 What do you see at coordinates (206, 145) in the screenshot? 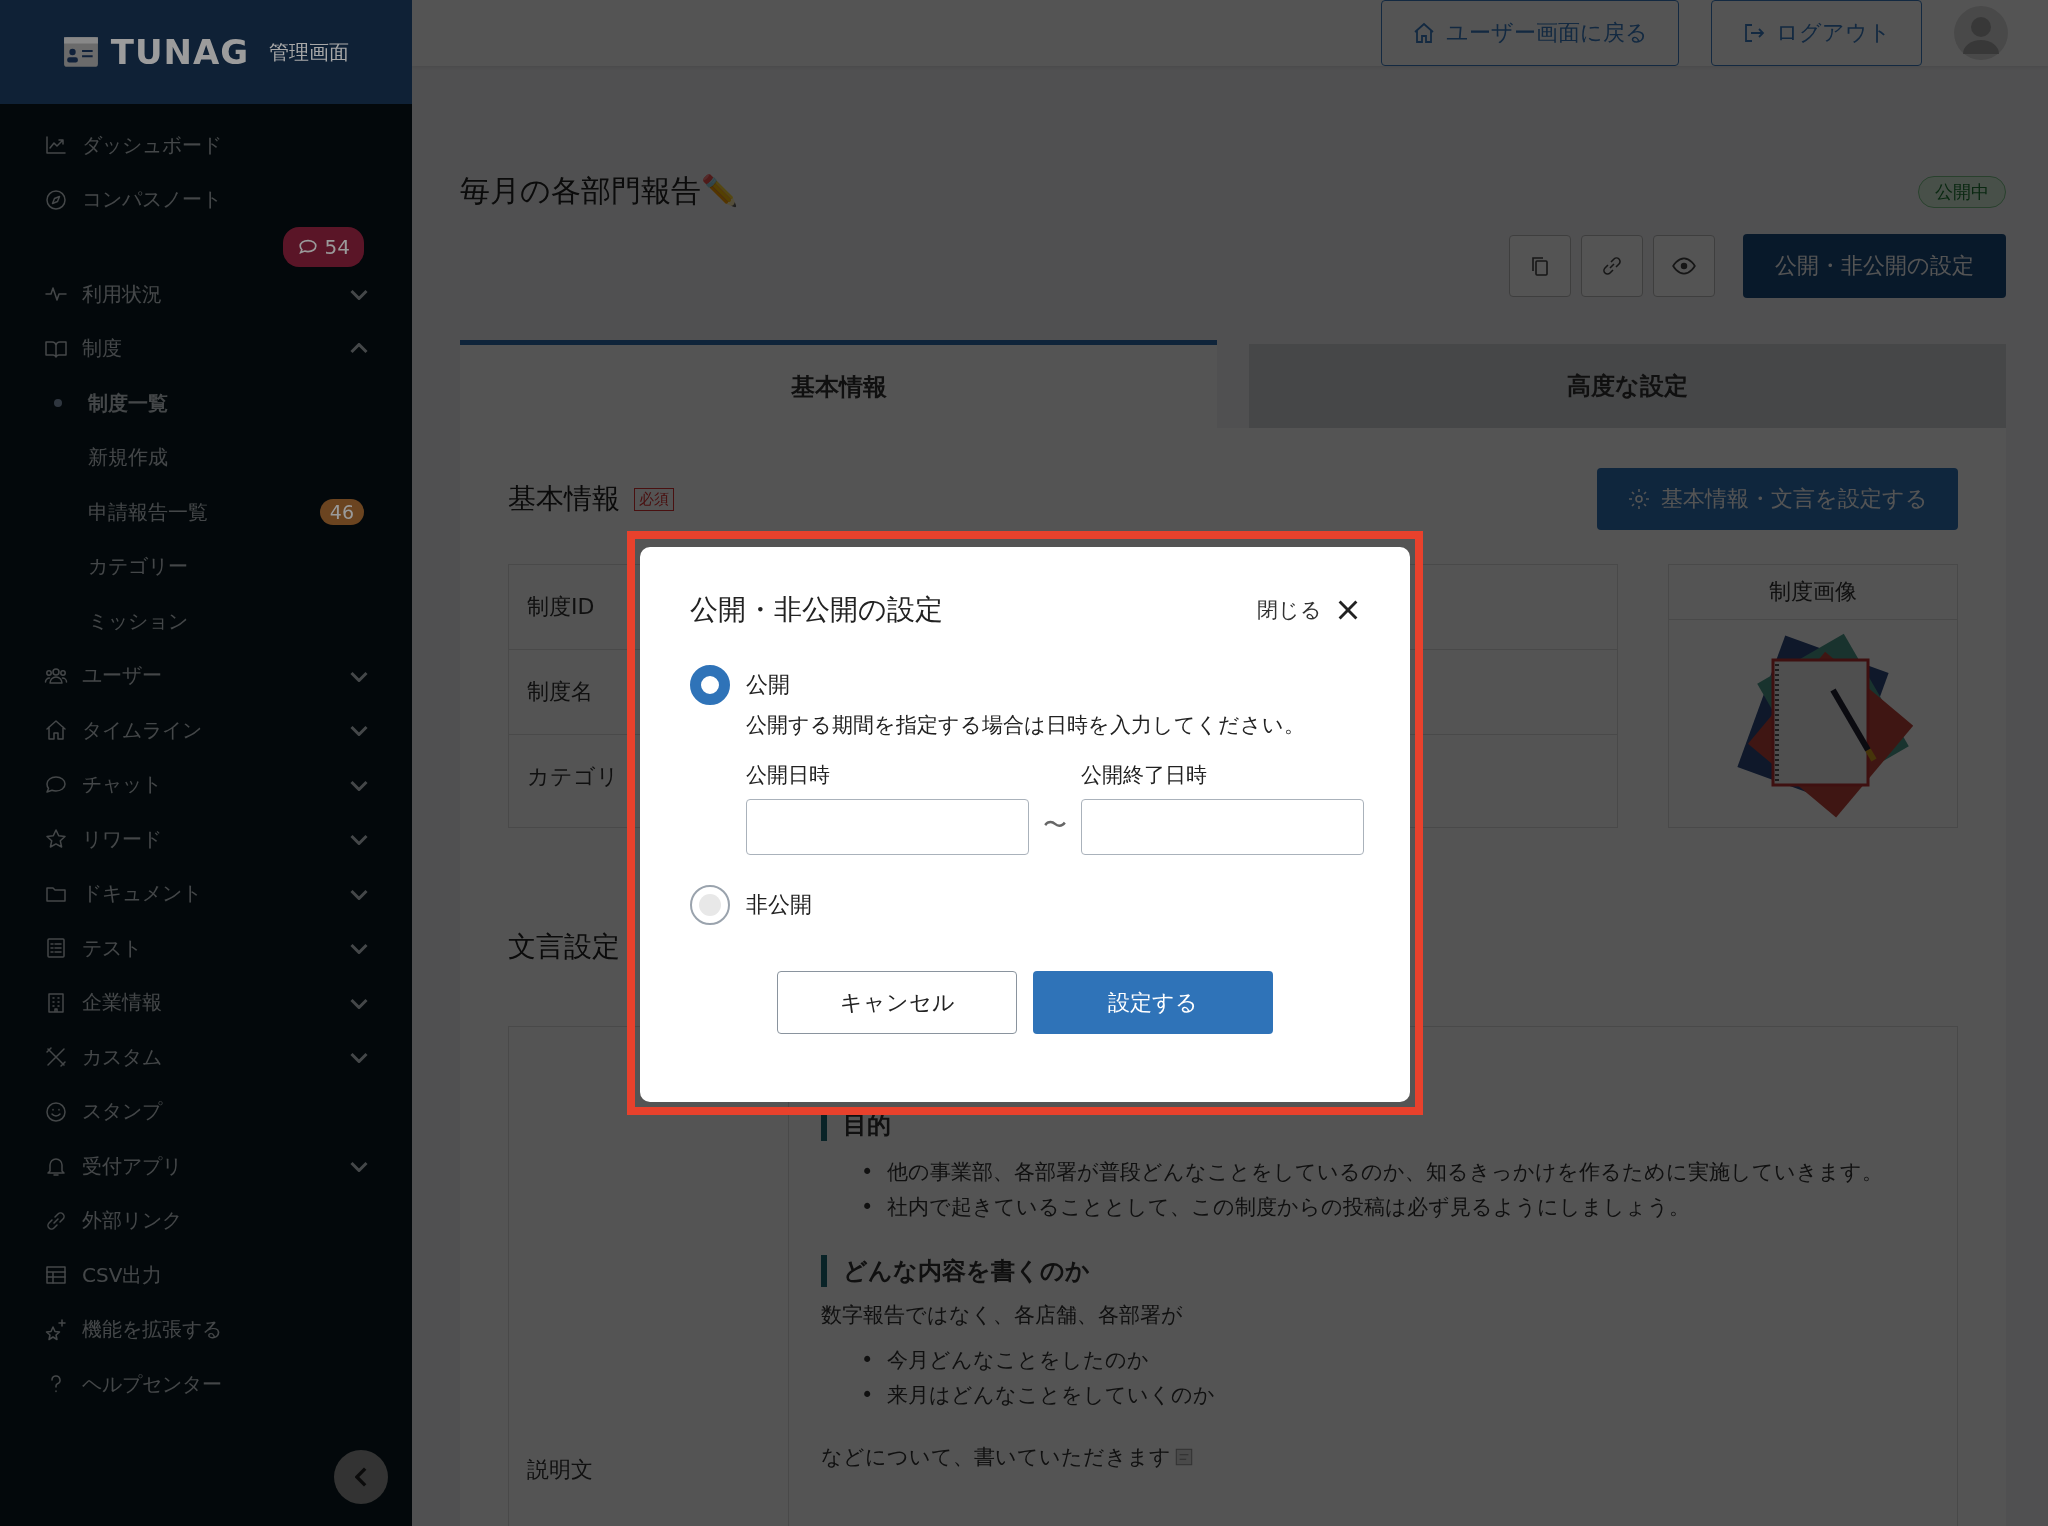
I see `sidebar-item: ダッシュボード` at bounding box center [206, 145].